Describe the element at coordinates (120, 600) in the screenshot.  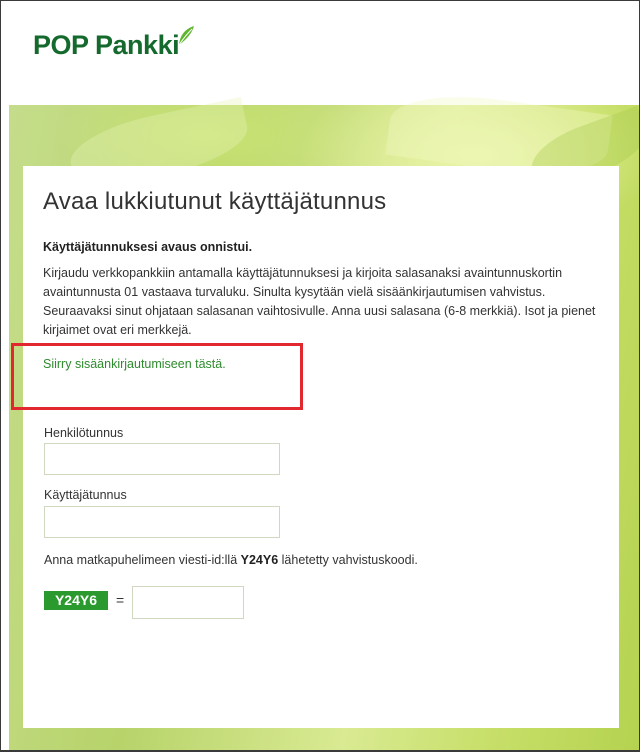
I see `equals-sign: =` at that location.